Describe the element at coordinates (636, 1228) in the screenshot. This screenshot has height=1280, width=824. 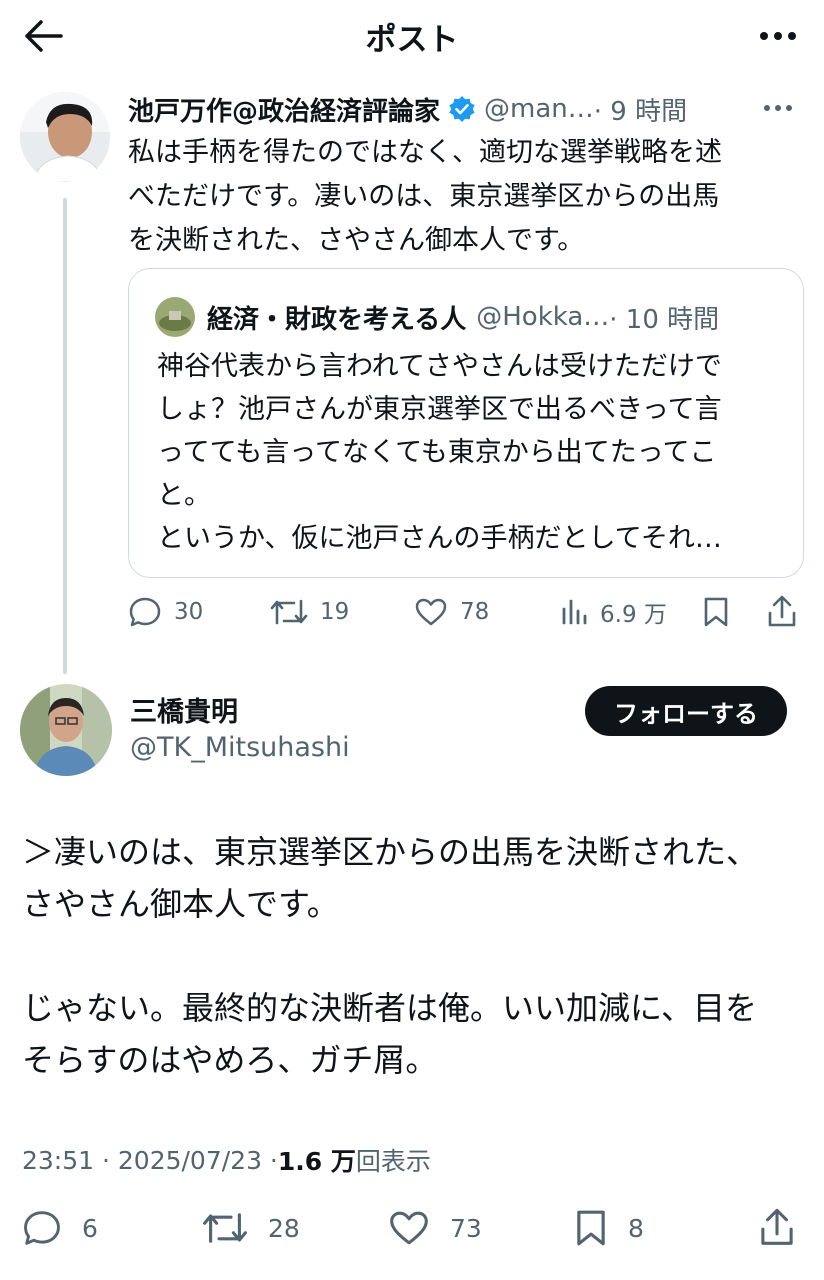
I see `bookmark-count: 8` at that location.